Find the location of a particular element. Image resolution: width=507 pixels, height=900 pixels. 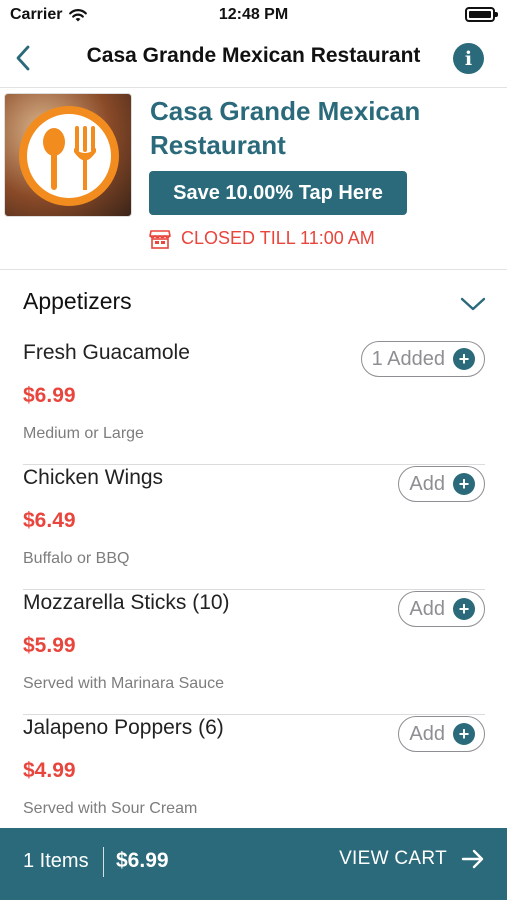

item-description: Medium or Large is located at coordinates (83, 433).